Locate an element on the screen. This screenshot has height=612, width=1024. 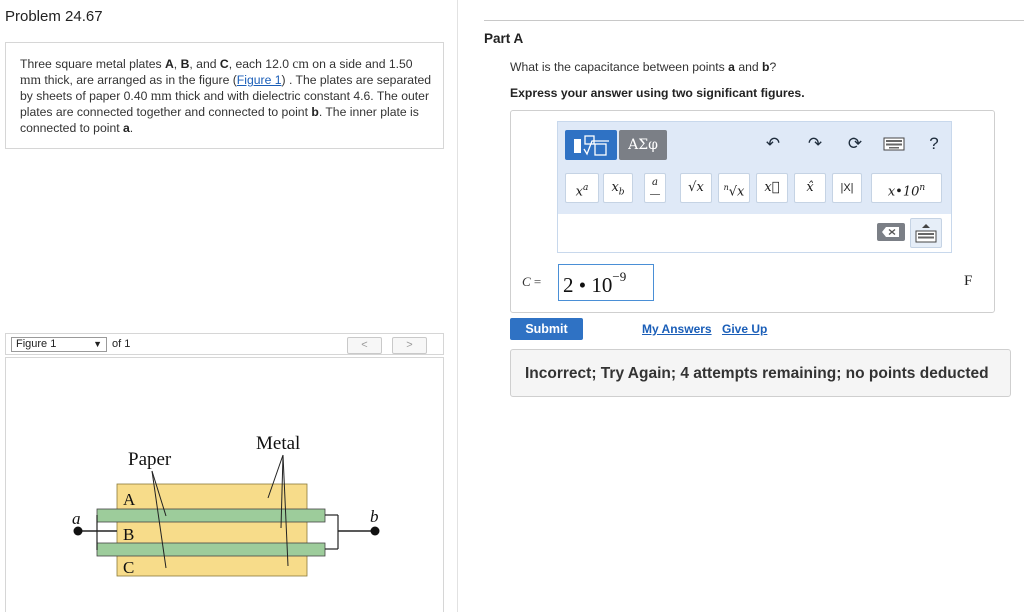
backspace-icon is located at coordinates (890, 232).